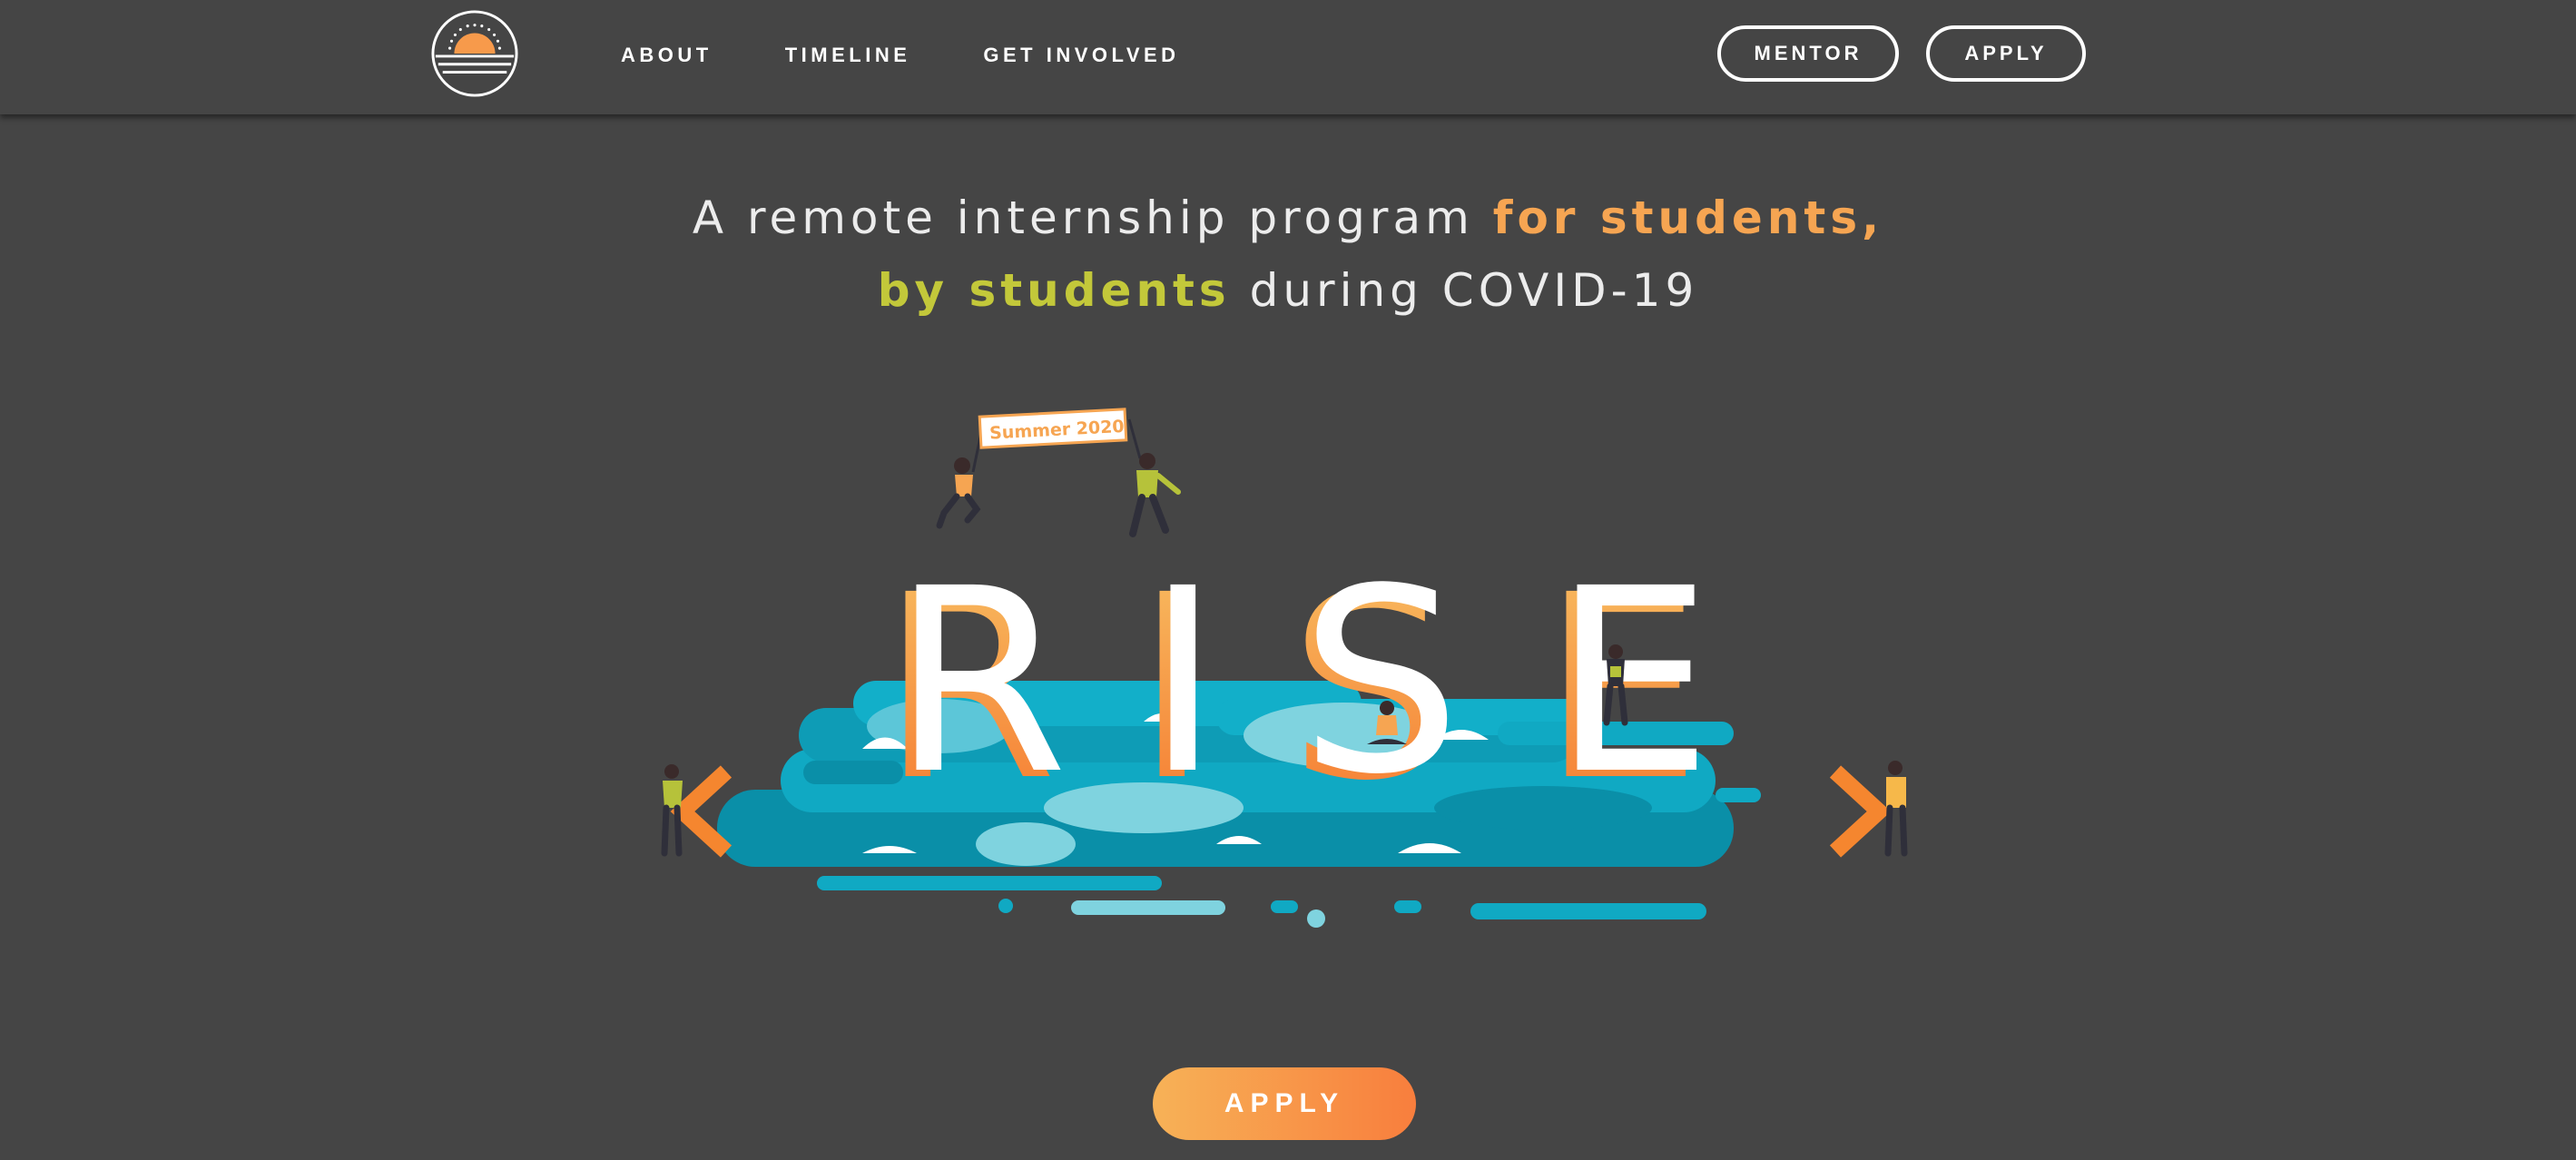 Image resolution: width=2576 pixels, height=1160 pixels. Describe the element at coordinates (2006, 53) in the screenshot. I see `header-apply-button: APPLY` at that location.